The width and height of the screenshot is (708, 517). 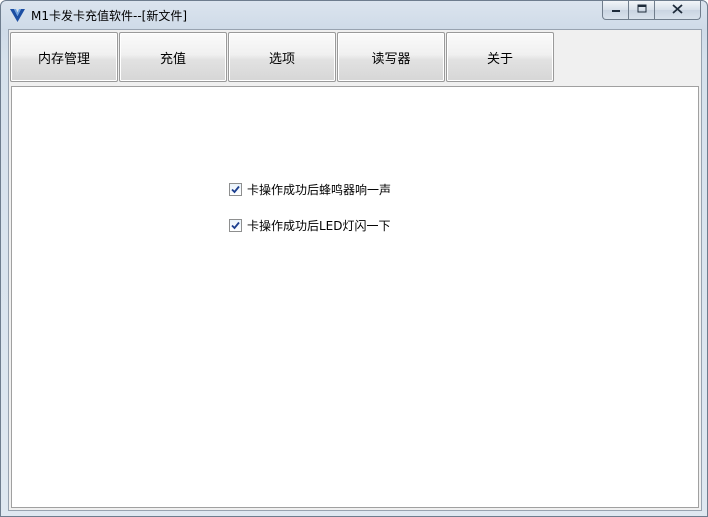 I want to click on close-button, so click(x=678, y=10).